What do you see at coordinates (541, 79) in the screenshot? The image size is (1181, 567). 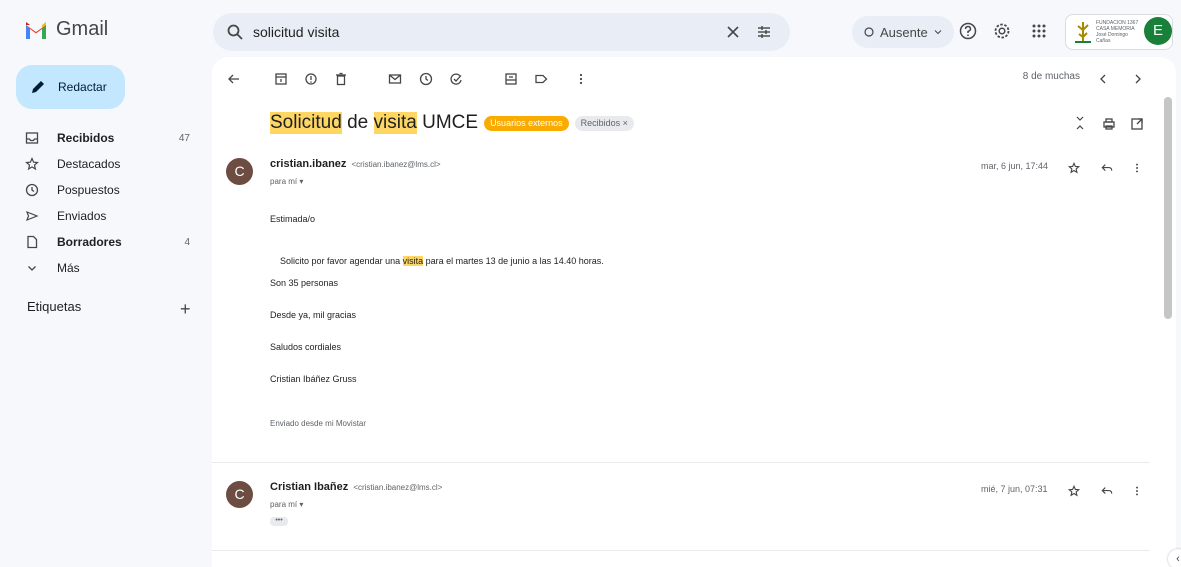 I see `label-icon` at bounding box center [541, 79].